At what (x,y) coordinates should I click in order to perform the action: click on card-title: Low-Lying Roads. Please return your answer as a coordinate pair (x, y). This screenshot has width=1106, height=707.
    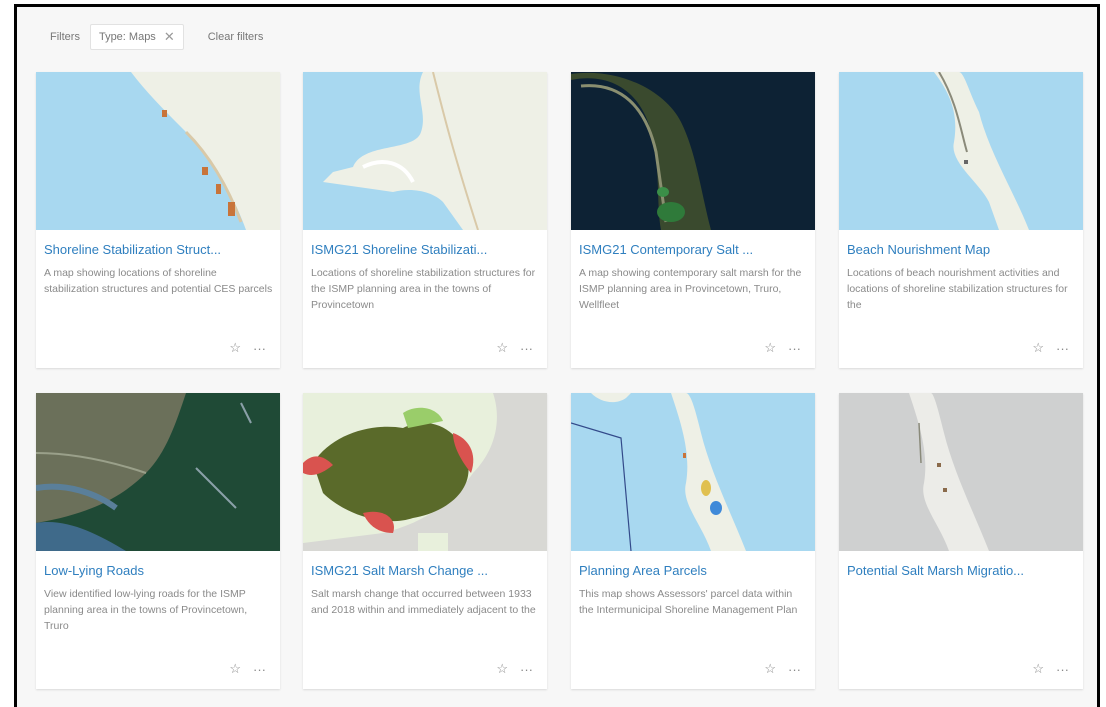
    Looking at the image, I should click on (158, 570).